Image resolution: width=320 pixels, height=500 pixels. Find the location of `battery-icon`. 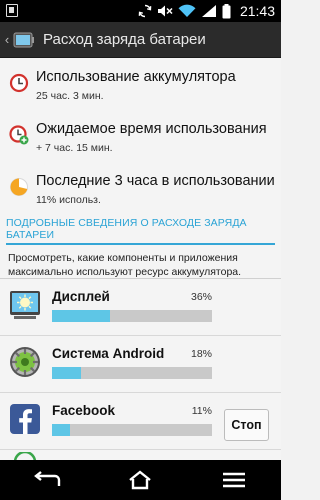

battery-icon is located at coordinates (226, 10).